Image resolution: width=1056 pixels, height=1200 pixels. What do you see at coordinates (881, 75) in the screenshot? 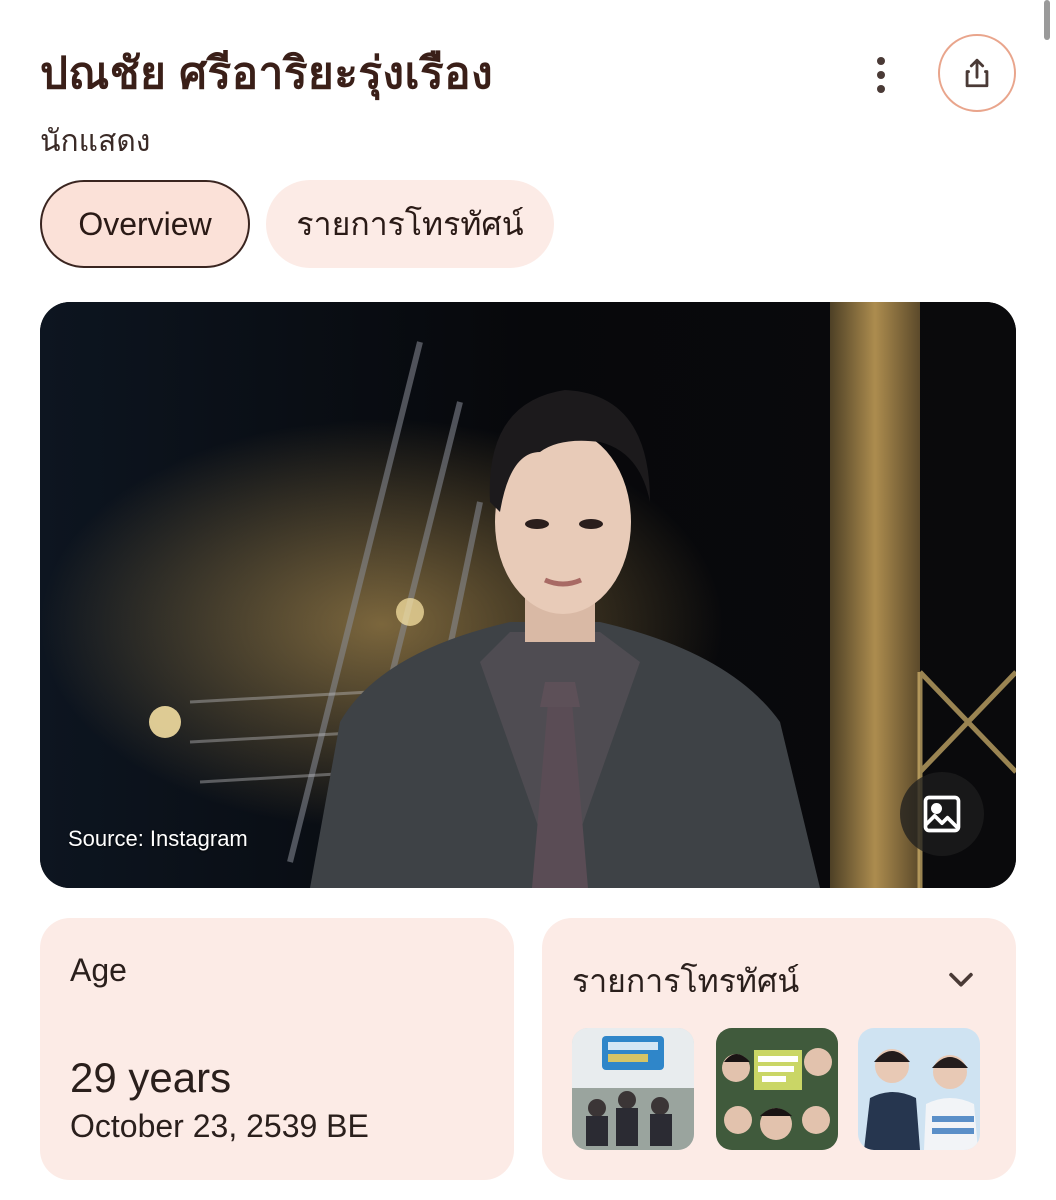
I see `more-options-button` at bounding box center [881, 75].